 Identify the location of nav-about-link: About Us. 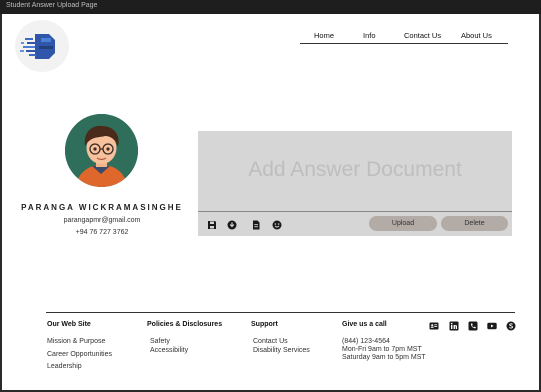
(476, 35).